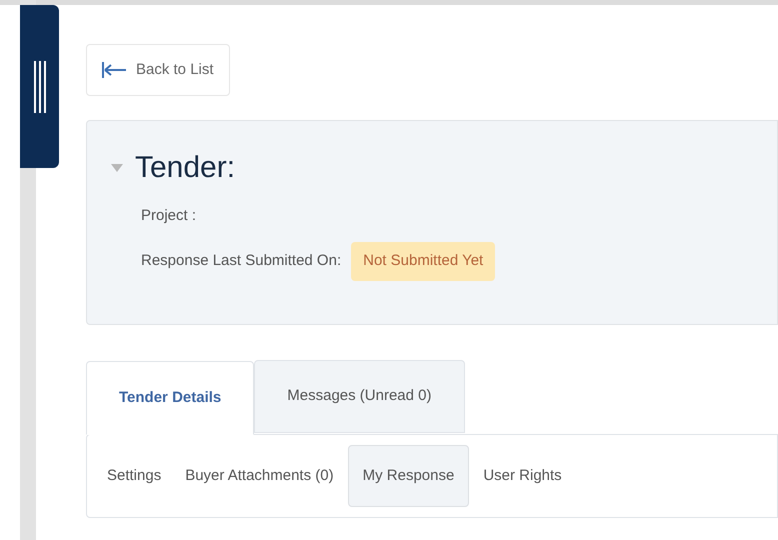  Describe the element at coordinates (522, 476) in the screenshot. I see `sub-tab: User Rights` at that location.